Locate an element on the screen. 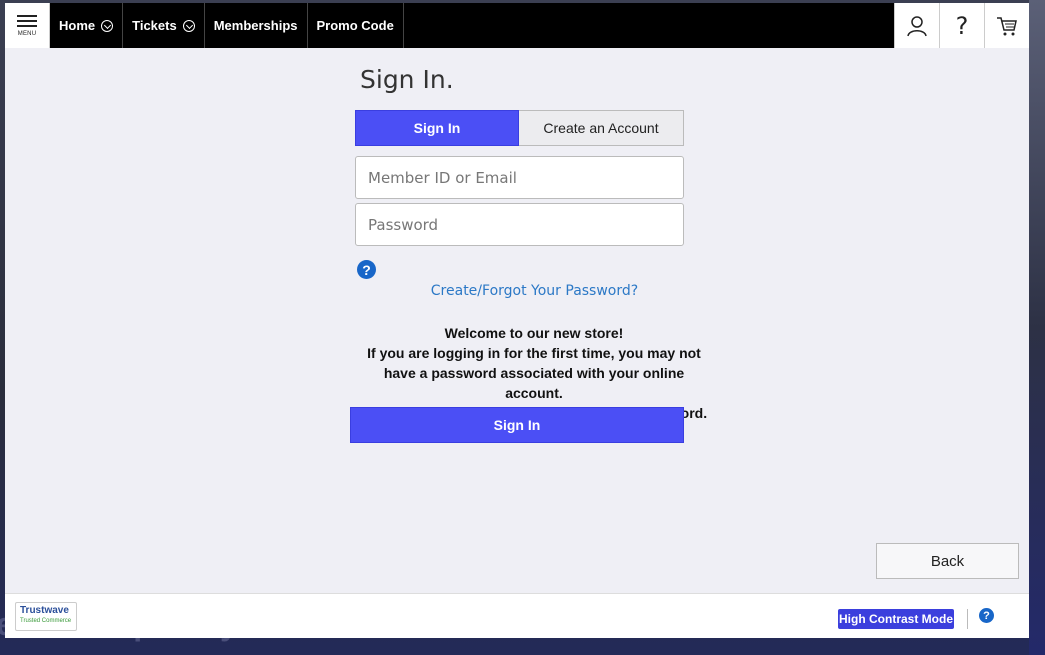  nav-item-memberships: Memberships is located at coordinates (256, 25).